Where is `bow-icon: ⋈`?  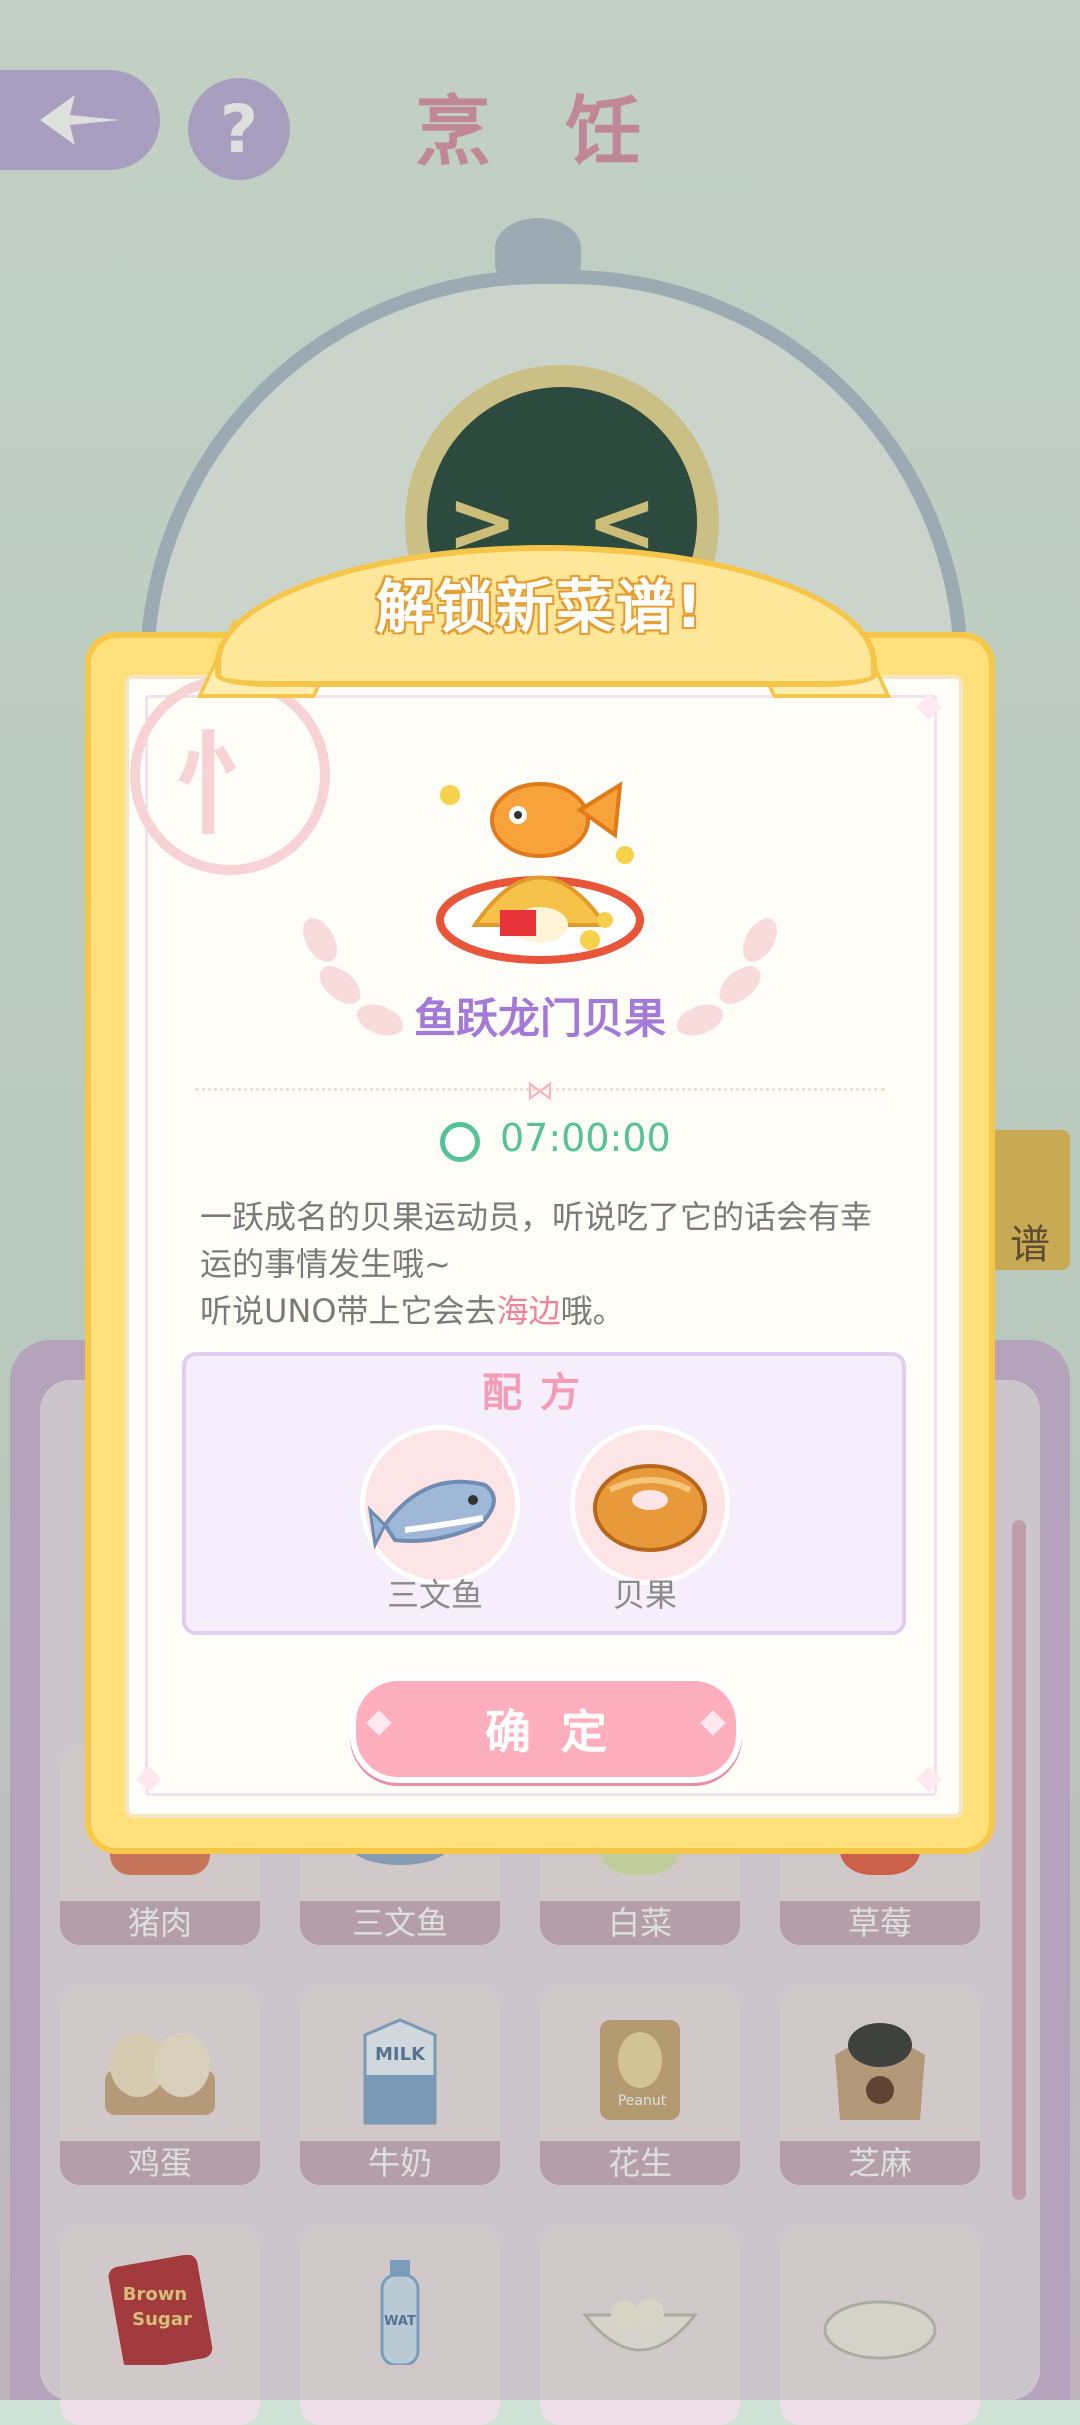
bow-icon: ⋈ is located at coordinates (540, 1090).